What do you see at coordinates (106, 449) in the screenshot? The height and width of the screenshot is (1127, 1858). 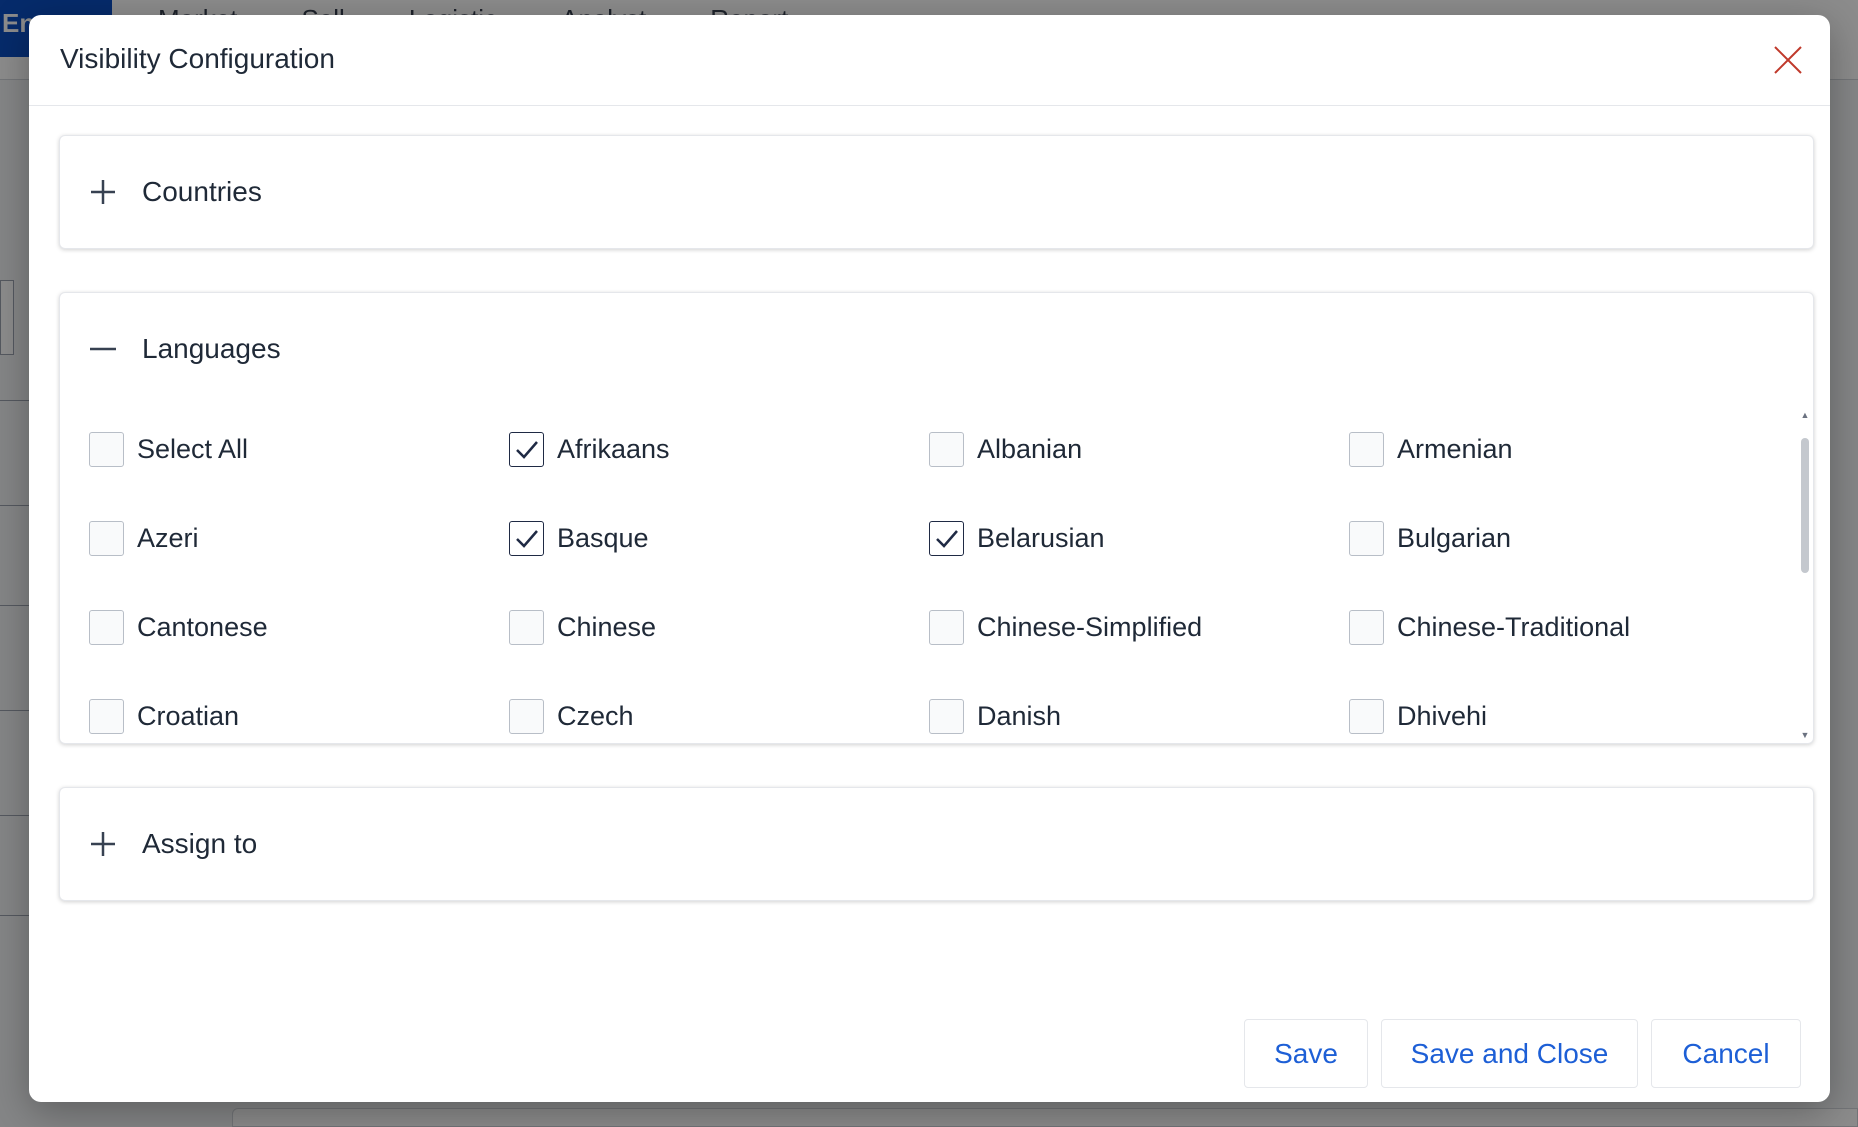 I see `select-all-checkbox` at bounding box center [106, 449].